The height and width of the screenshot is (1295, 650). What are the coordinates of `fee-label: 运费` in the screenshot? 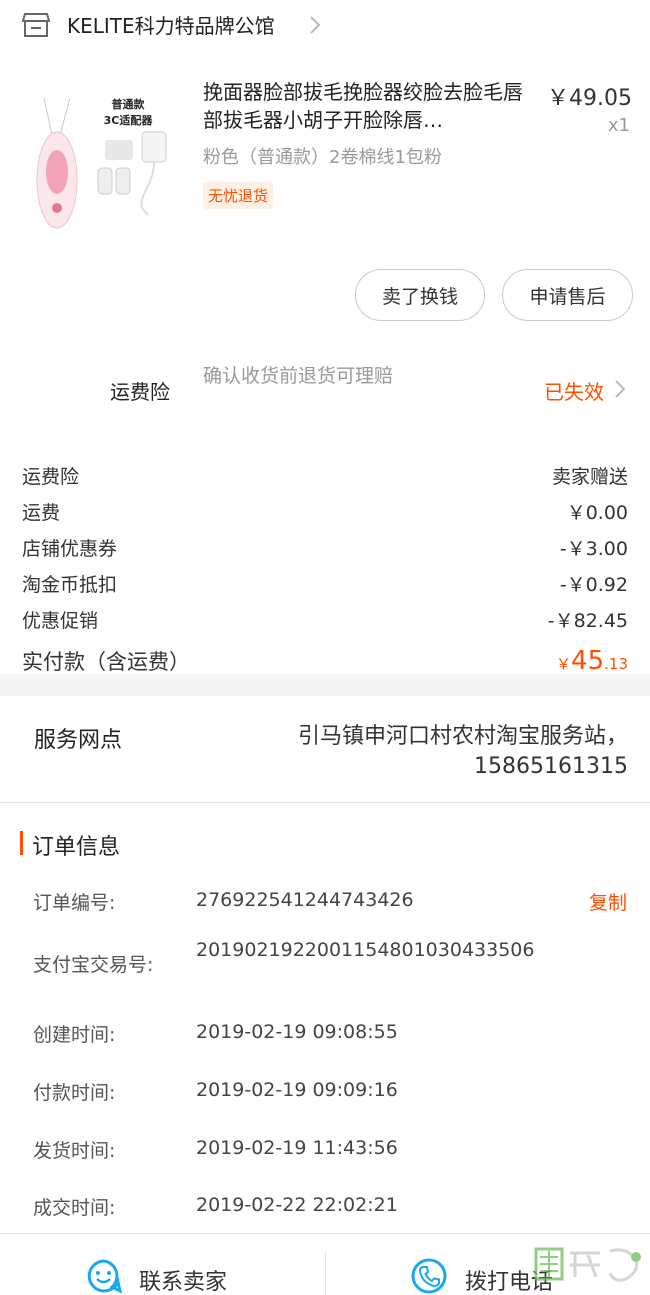 It's located at (41, 513).